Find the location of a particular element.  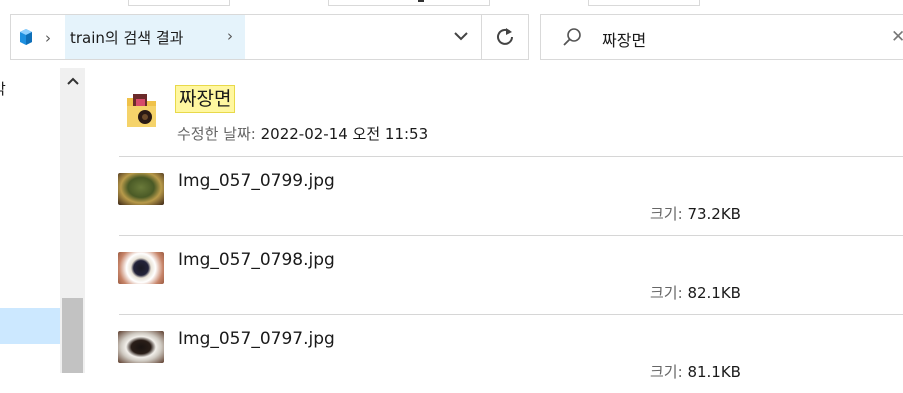

top-tab-strip is located at coordinates (451, 3).